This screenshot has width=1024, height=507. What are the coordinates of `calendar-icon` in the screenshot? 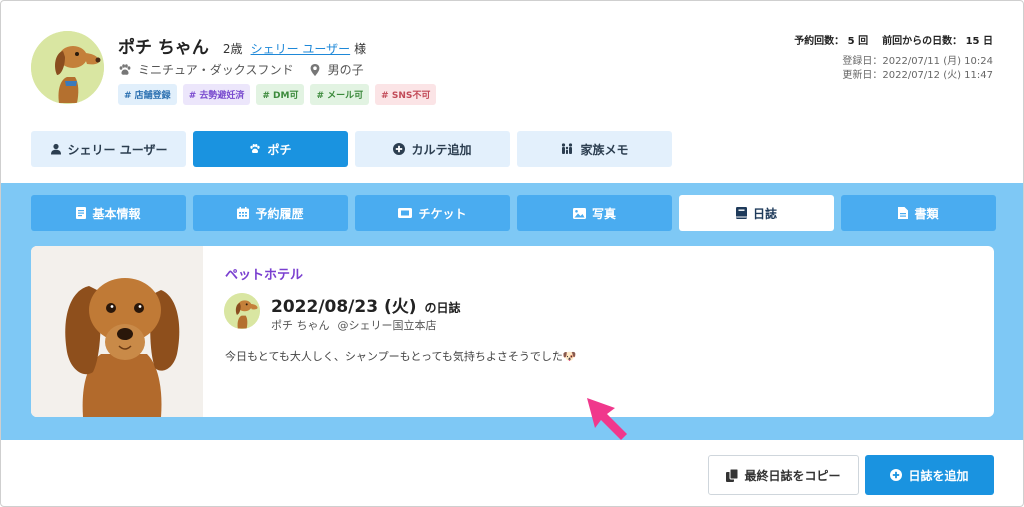 It's located at (243, 213).